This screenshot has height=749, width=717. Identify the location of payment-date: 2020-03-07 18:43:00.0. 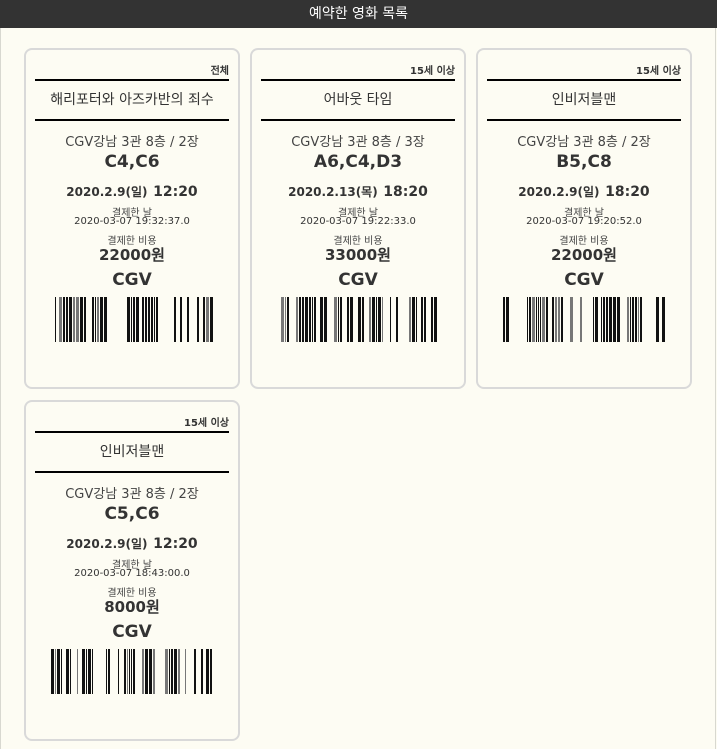
(132, 573).